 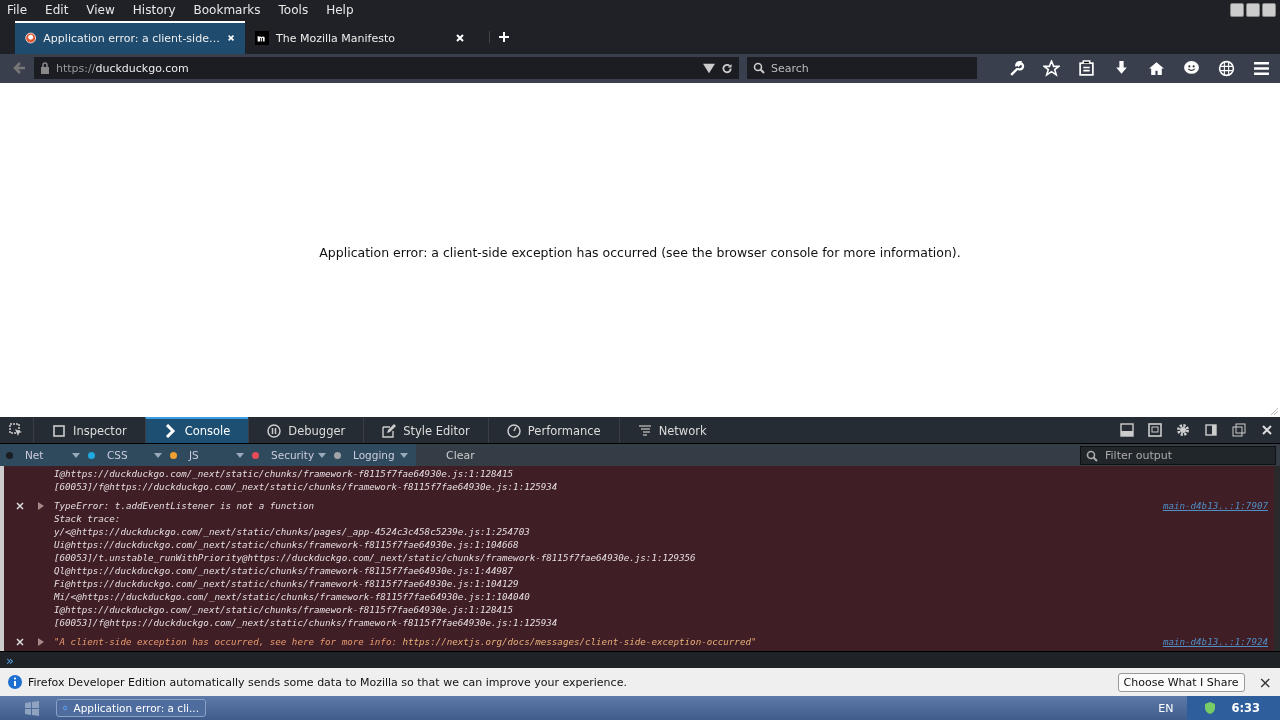 What do you see at coordinates (1239, 430) in the screenshot?
I see `separate-window-icon` at bounding box center [1239, 430].